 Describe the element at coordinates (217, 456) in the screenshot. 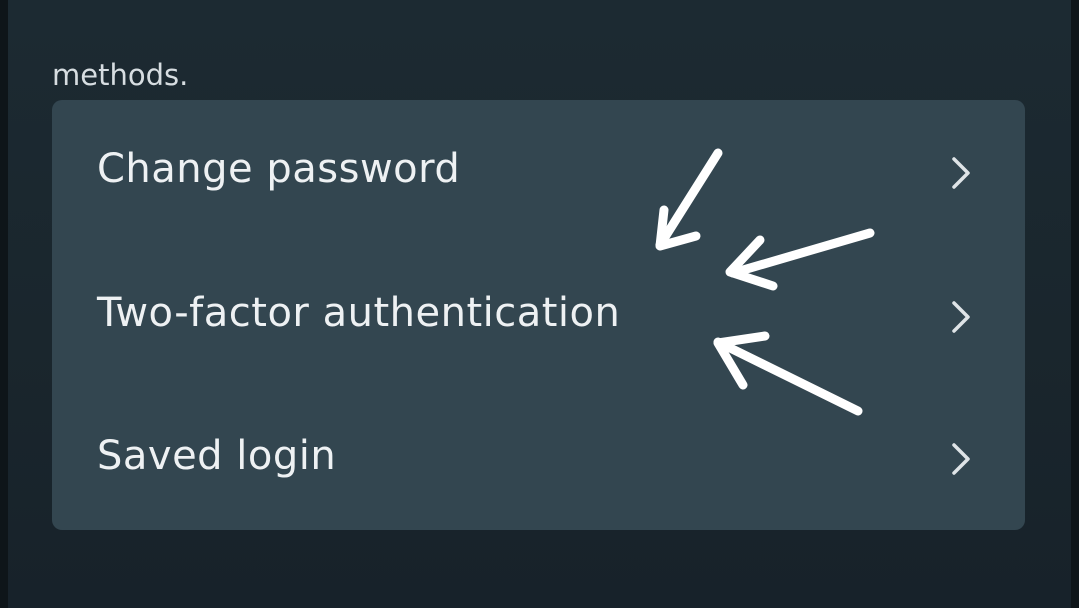

I see `saved-login-label: Saved login` at that location.